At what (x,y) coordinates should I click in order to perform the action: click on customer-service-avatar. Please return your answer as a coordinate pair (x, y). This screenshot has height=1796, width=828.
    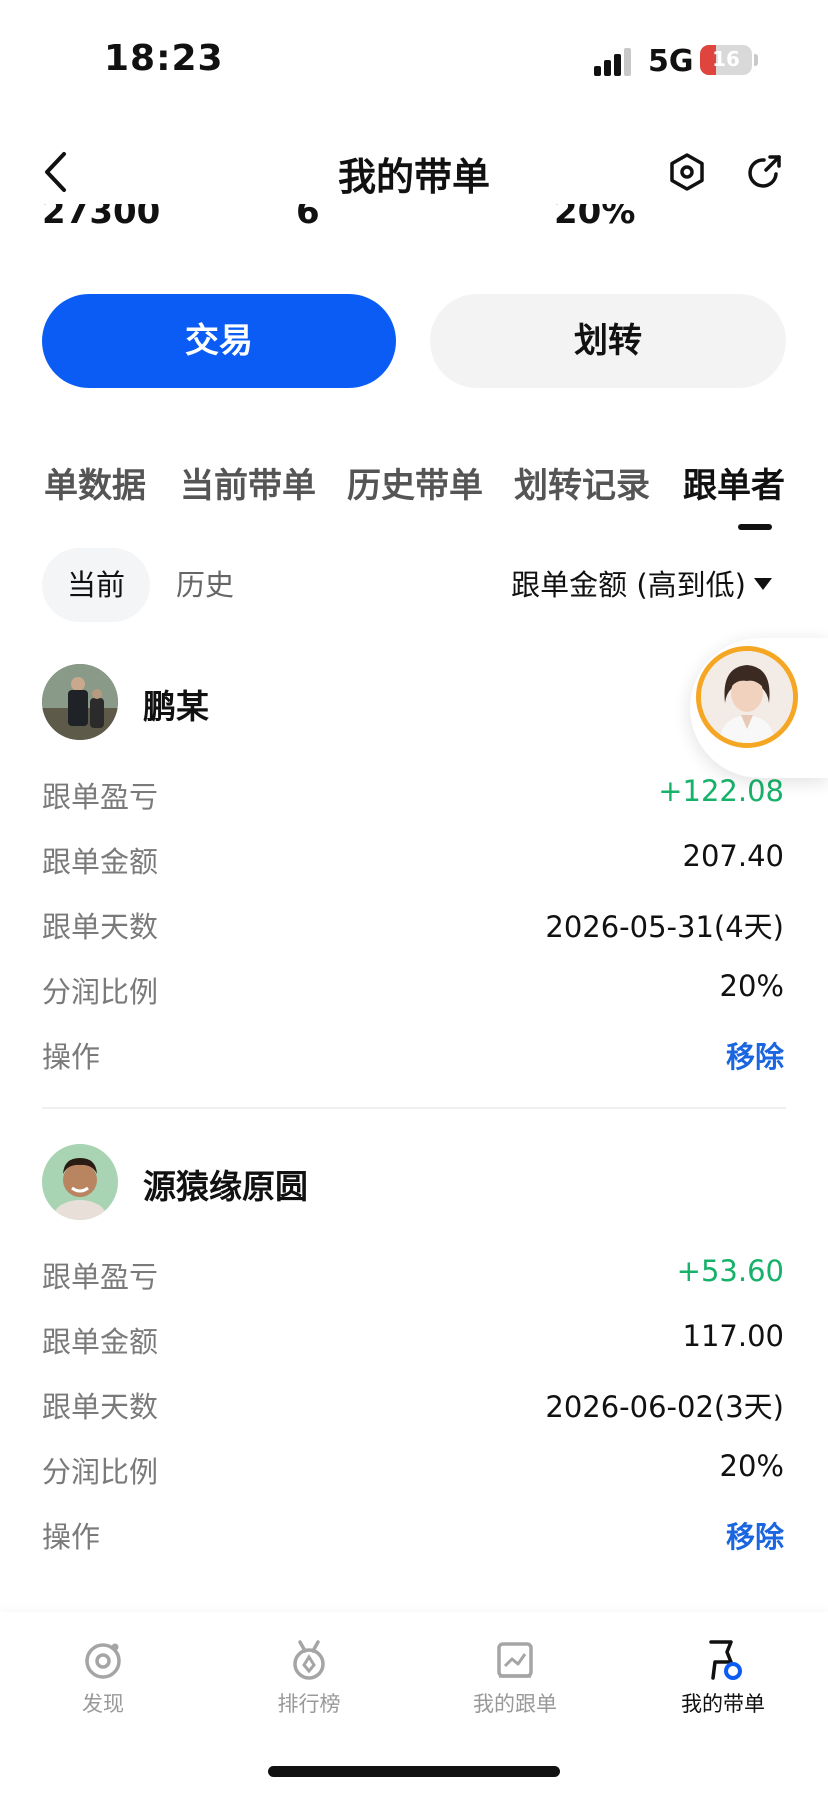
    Looking at the image, I should click on (747, 697).